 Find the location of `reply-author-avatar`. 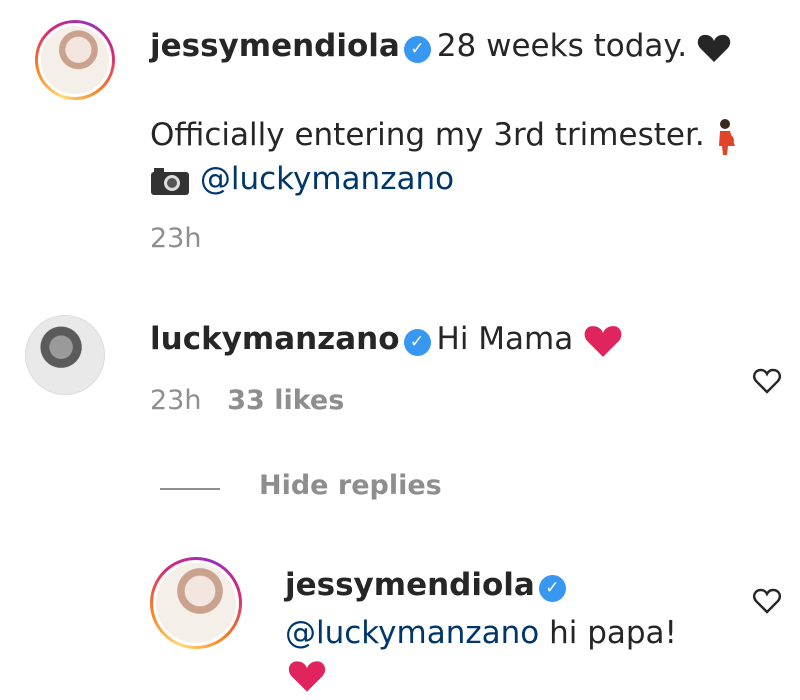

reply-author-avatar is located at coordinates (196, 603).